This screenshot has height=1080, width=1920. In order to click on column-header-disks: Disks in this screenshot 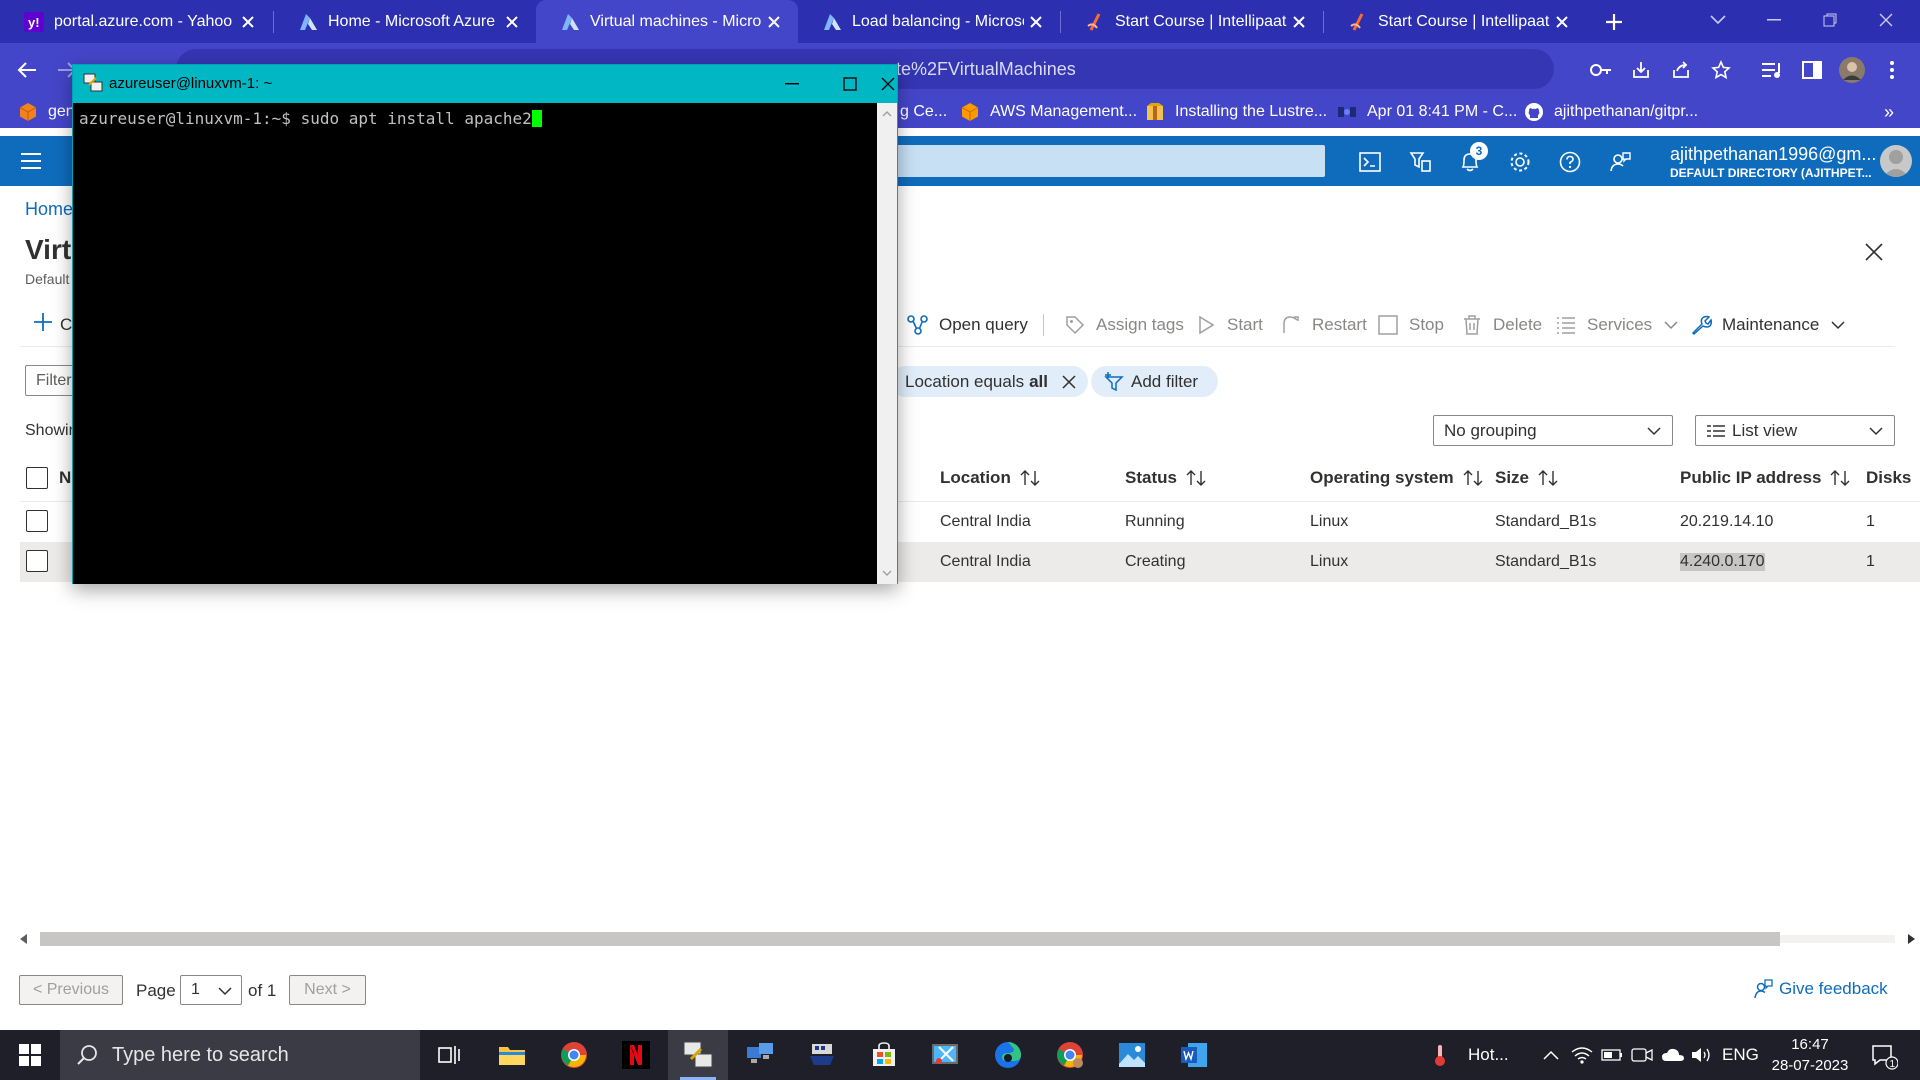, I will do `click(1888, 478)`.